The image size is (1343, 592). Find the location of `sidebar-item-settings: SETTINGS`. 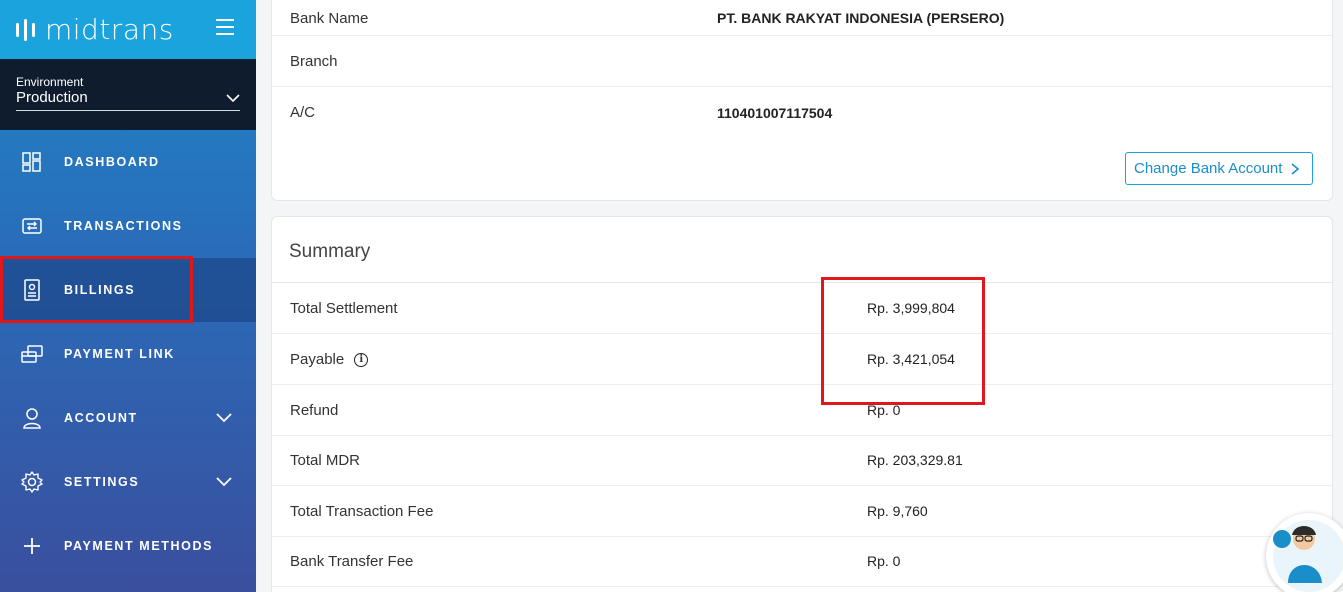

sidebar-item-settings: SETTINGS is located at coordinates (128, 482).